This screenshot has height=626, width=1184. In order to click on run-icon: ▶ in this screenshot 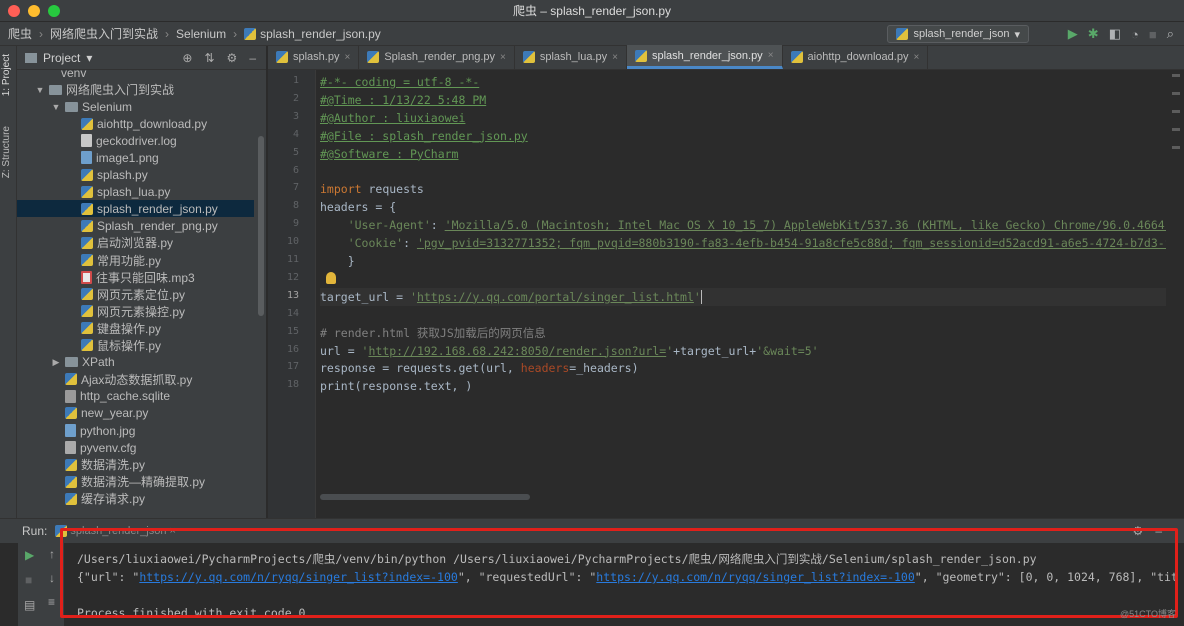, I will do `click(1073, 34)`.